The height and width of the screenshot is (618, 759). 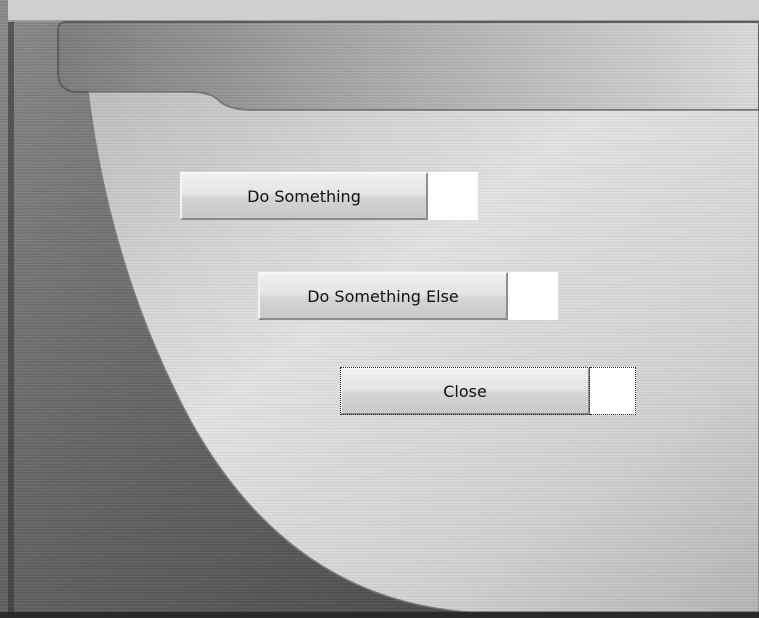 I want to click on close-swatch, so click(x=613, y=391).